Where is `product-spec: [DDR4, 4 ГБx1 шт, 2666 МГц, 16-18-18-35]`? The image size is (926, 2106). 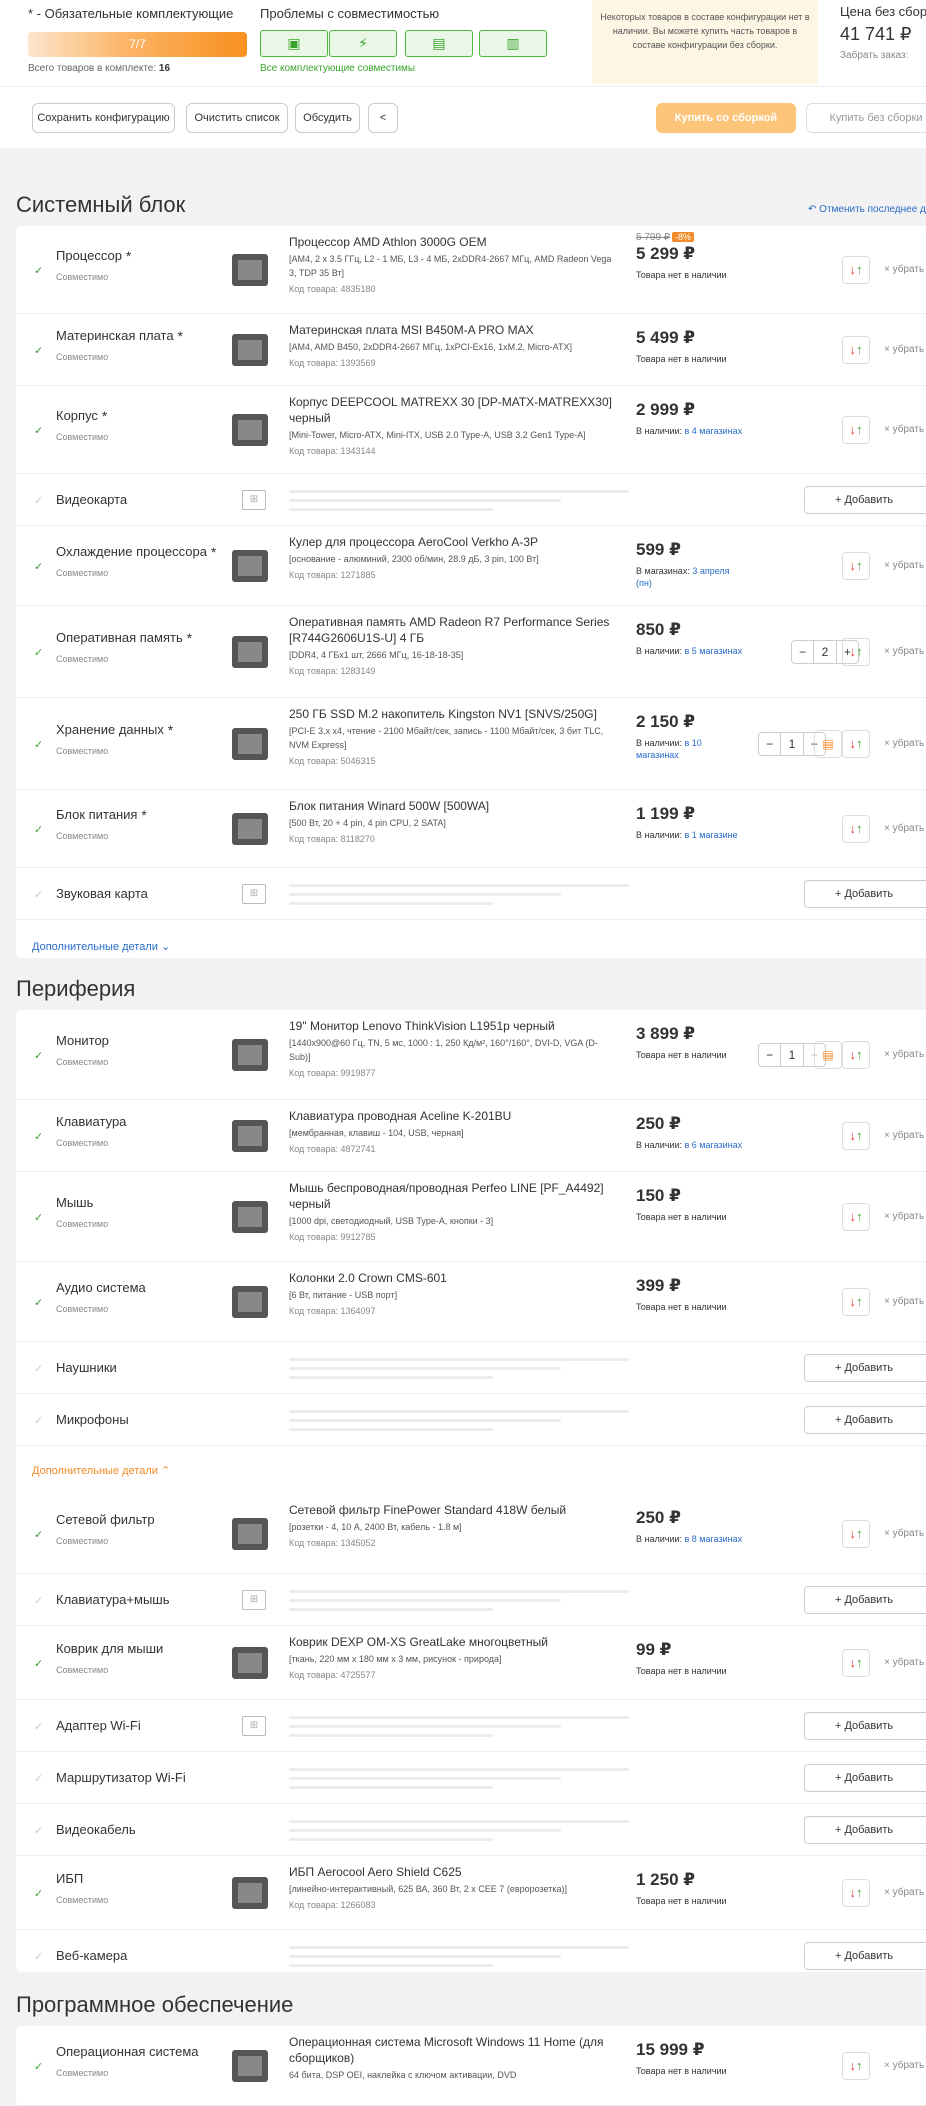
product-spec: [DDR4, 4 ГБx1 шт, 2666 МГц, 16-18-18-35] is located at coordinates (376, 655).